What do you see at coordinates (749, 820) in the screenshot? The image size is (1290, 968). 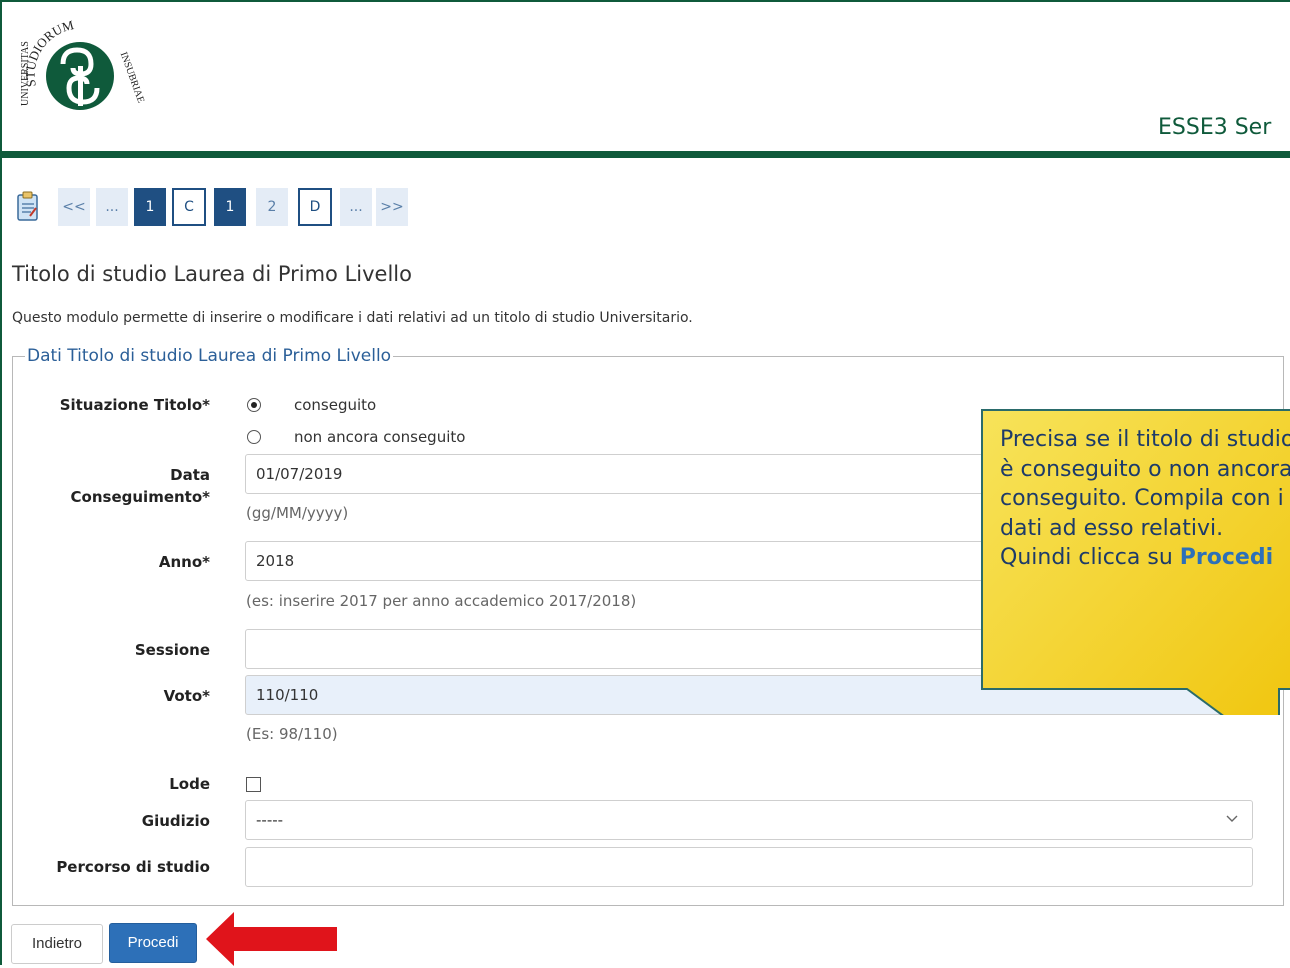 I see `giudizio-select: -----` at bounding box center [749, 820].